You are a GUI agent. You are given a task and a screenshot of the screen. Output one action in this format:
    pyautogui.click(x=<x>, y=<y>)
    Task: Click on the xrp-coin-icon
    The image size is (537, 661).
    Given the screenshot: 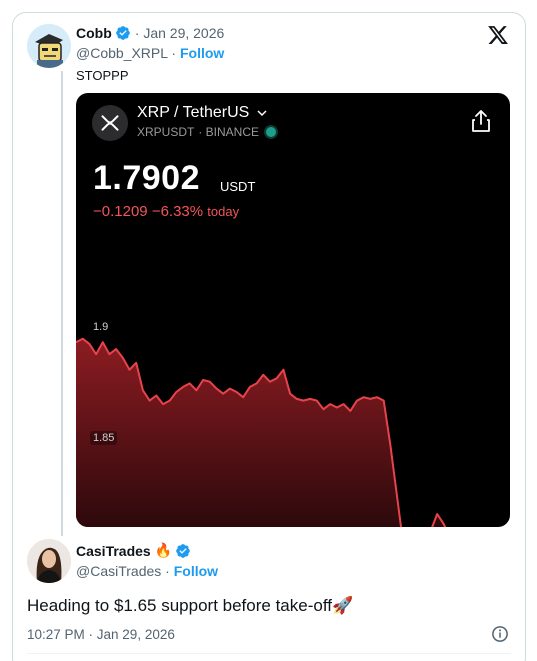 What is the action you would take?
    pyautogui.click(x=110, y=123)
    